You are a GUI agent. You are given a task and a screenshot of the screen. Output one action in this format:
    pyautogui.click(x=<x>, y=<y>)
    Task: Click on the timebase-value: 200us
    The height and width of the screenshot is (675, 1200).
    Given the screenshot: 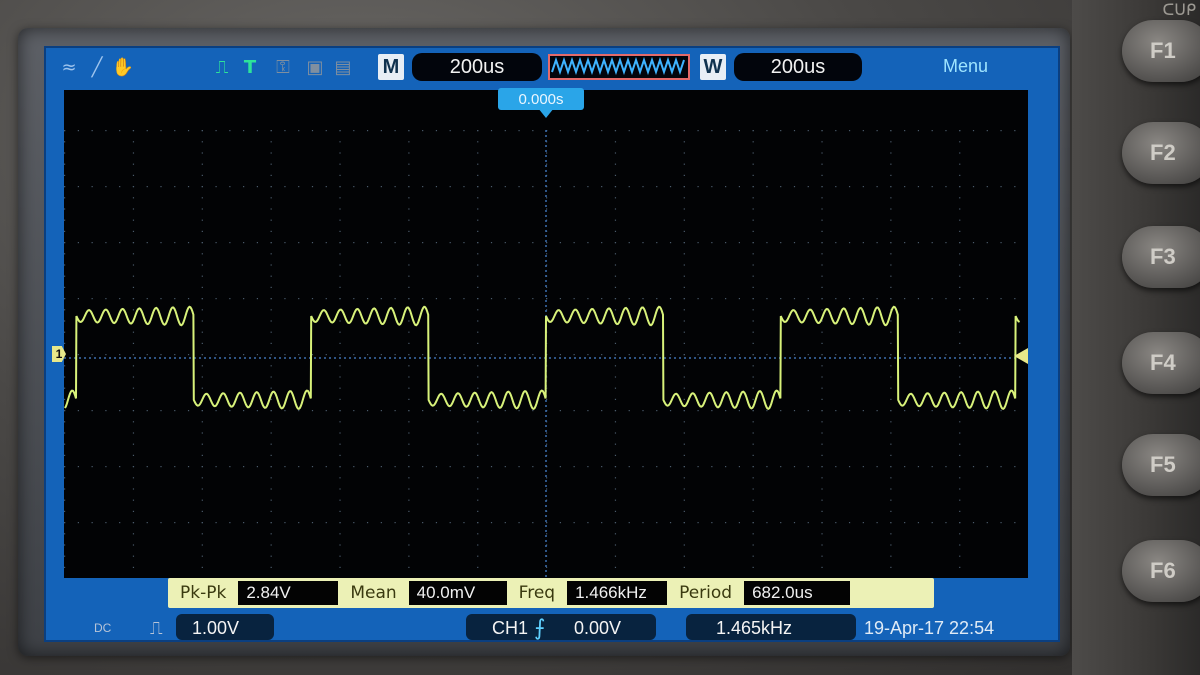 What is the action you would take?
    pyautogui.click(x=477, y=67)
    